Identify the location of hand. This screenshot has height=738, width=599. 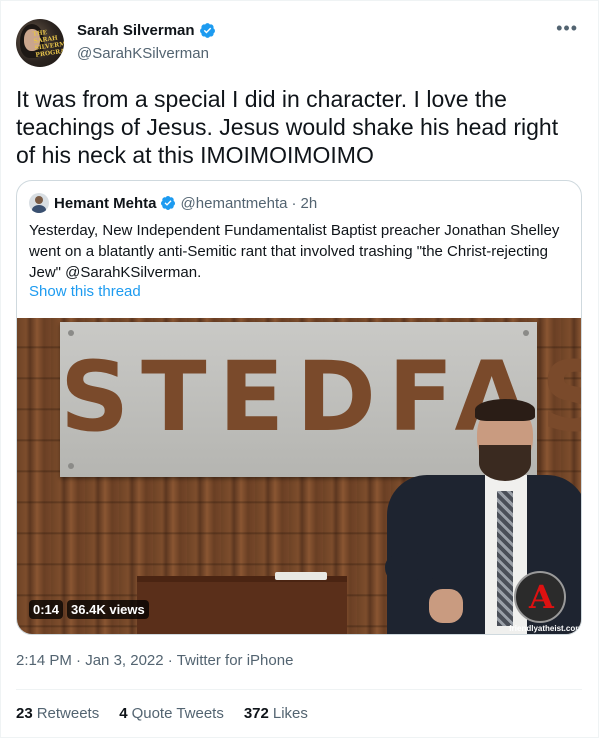
(446, 606).